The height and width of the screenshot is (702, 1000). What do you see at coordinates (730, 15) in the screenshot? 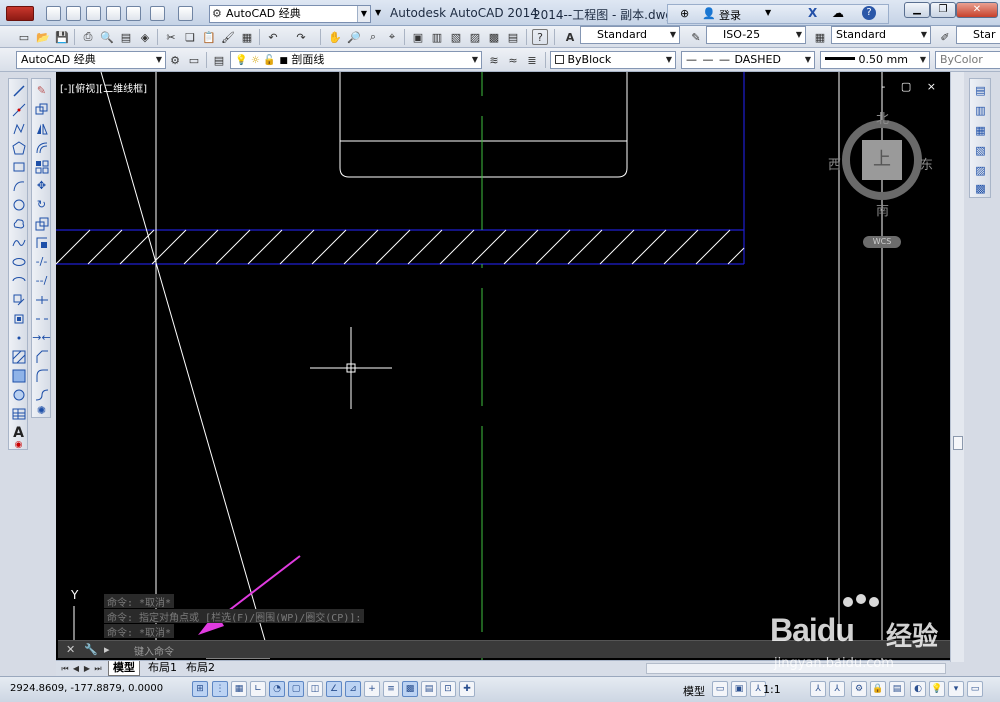
I see `login-link: 登录` at bounding box center [730, 15].